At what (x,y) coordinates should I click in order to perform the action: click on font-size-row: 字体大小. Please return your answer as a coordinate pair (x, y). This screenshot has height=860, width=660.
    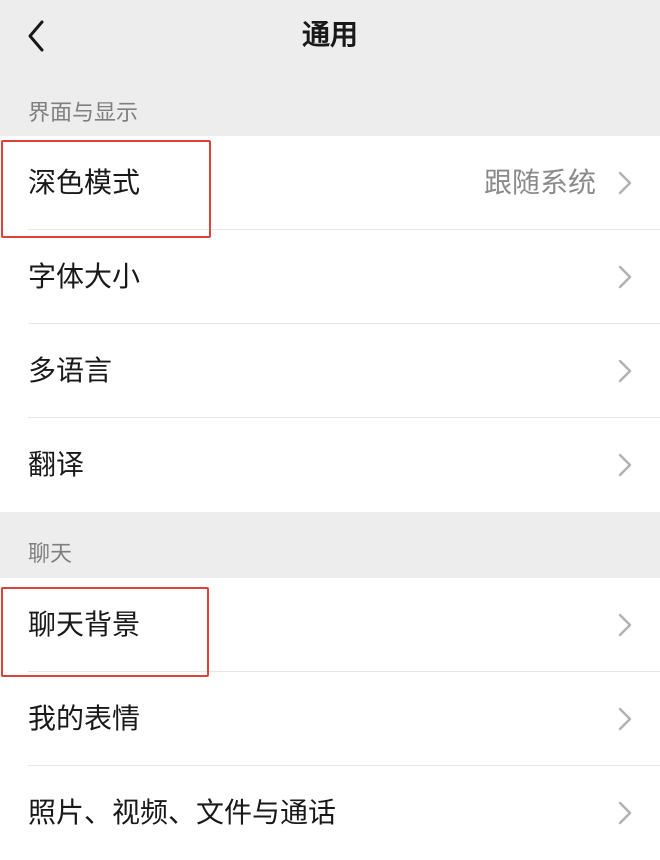
    Looking at the image, I should click on (330, 277).